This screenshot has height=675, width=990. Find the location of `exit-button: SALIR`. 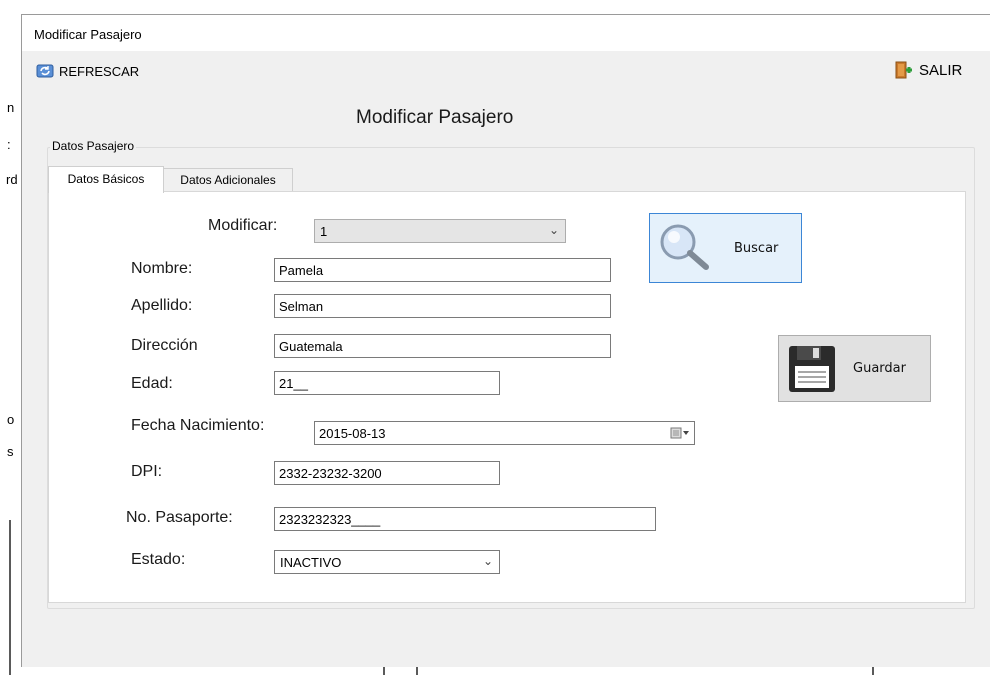

exit-button: SALIR is located at coordinates (928, 70).